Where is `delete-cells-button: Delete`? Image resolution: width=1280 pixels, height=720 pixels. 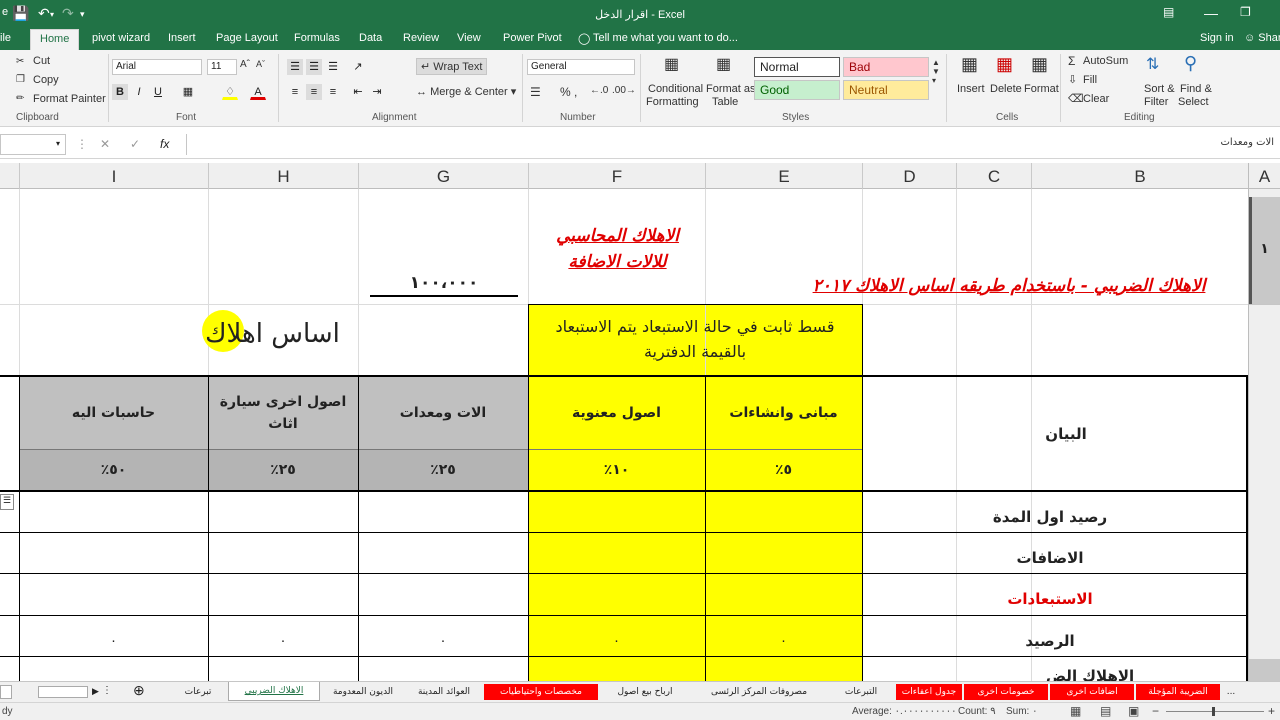
delete-cells-button: Delete is located at coordinates (1006, 89).